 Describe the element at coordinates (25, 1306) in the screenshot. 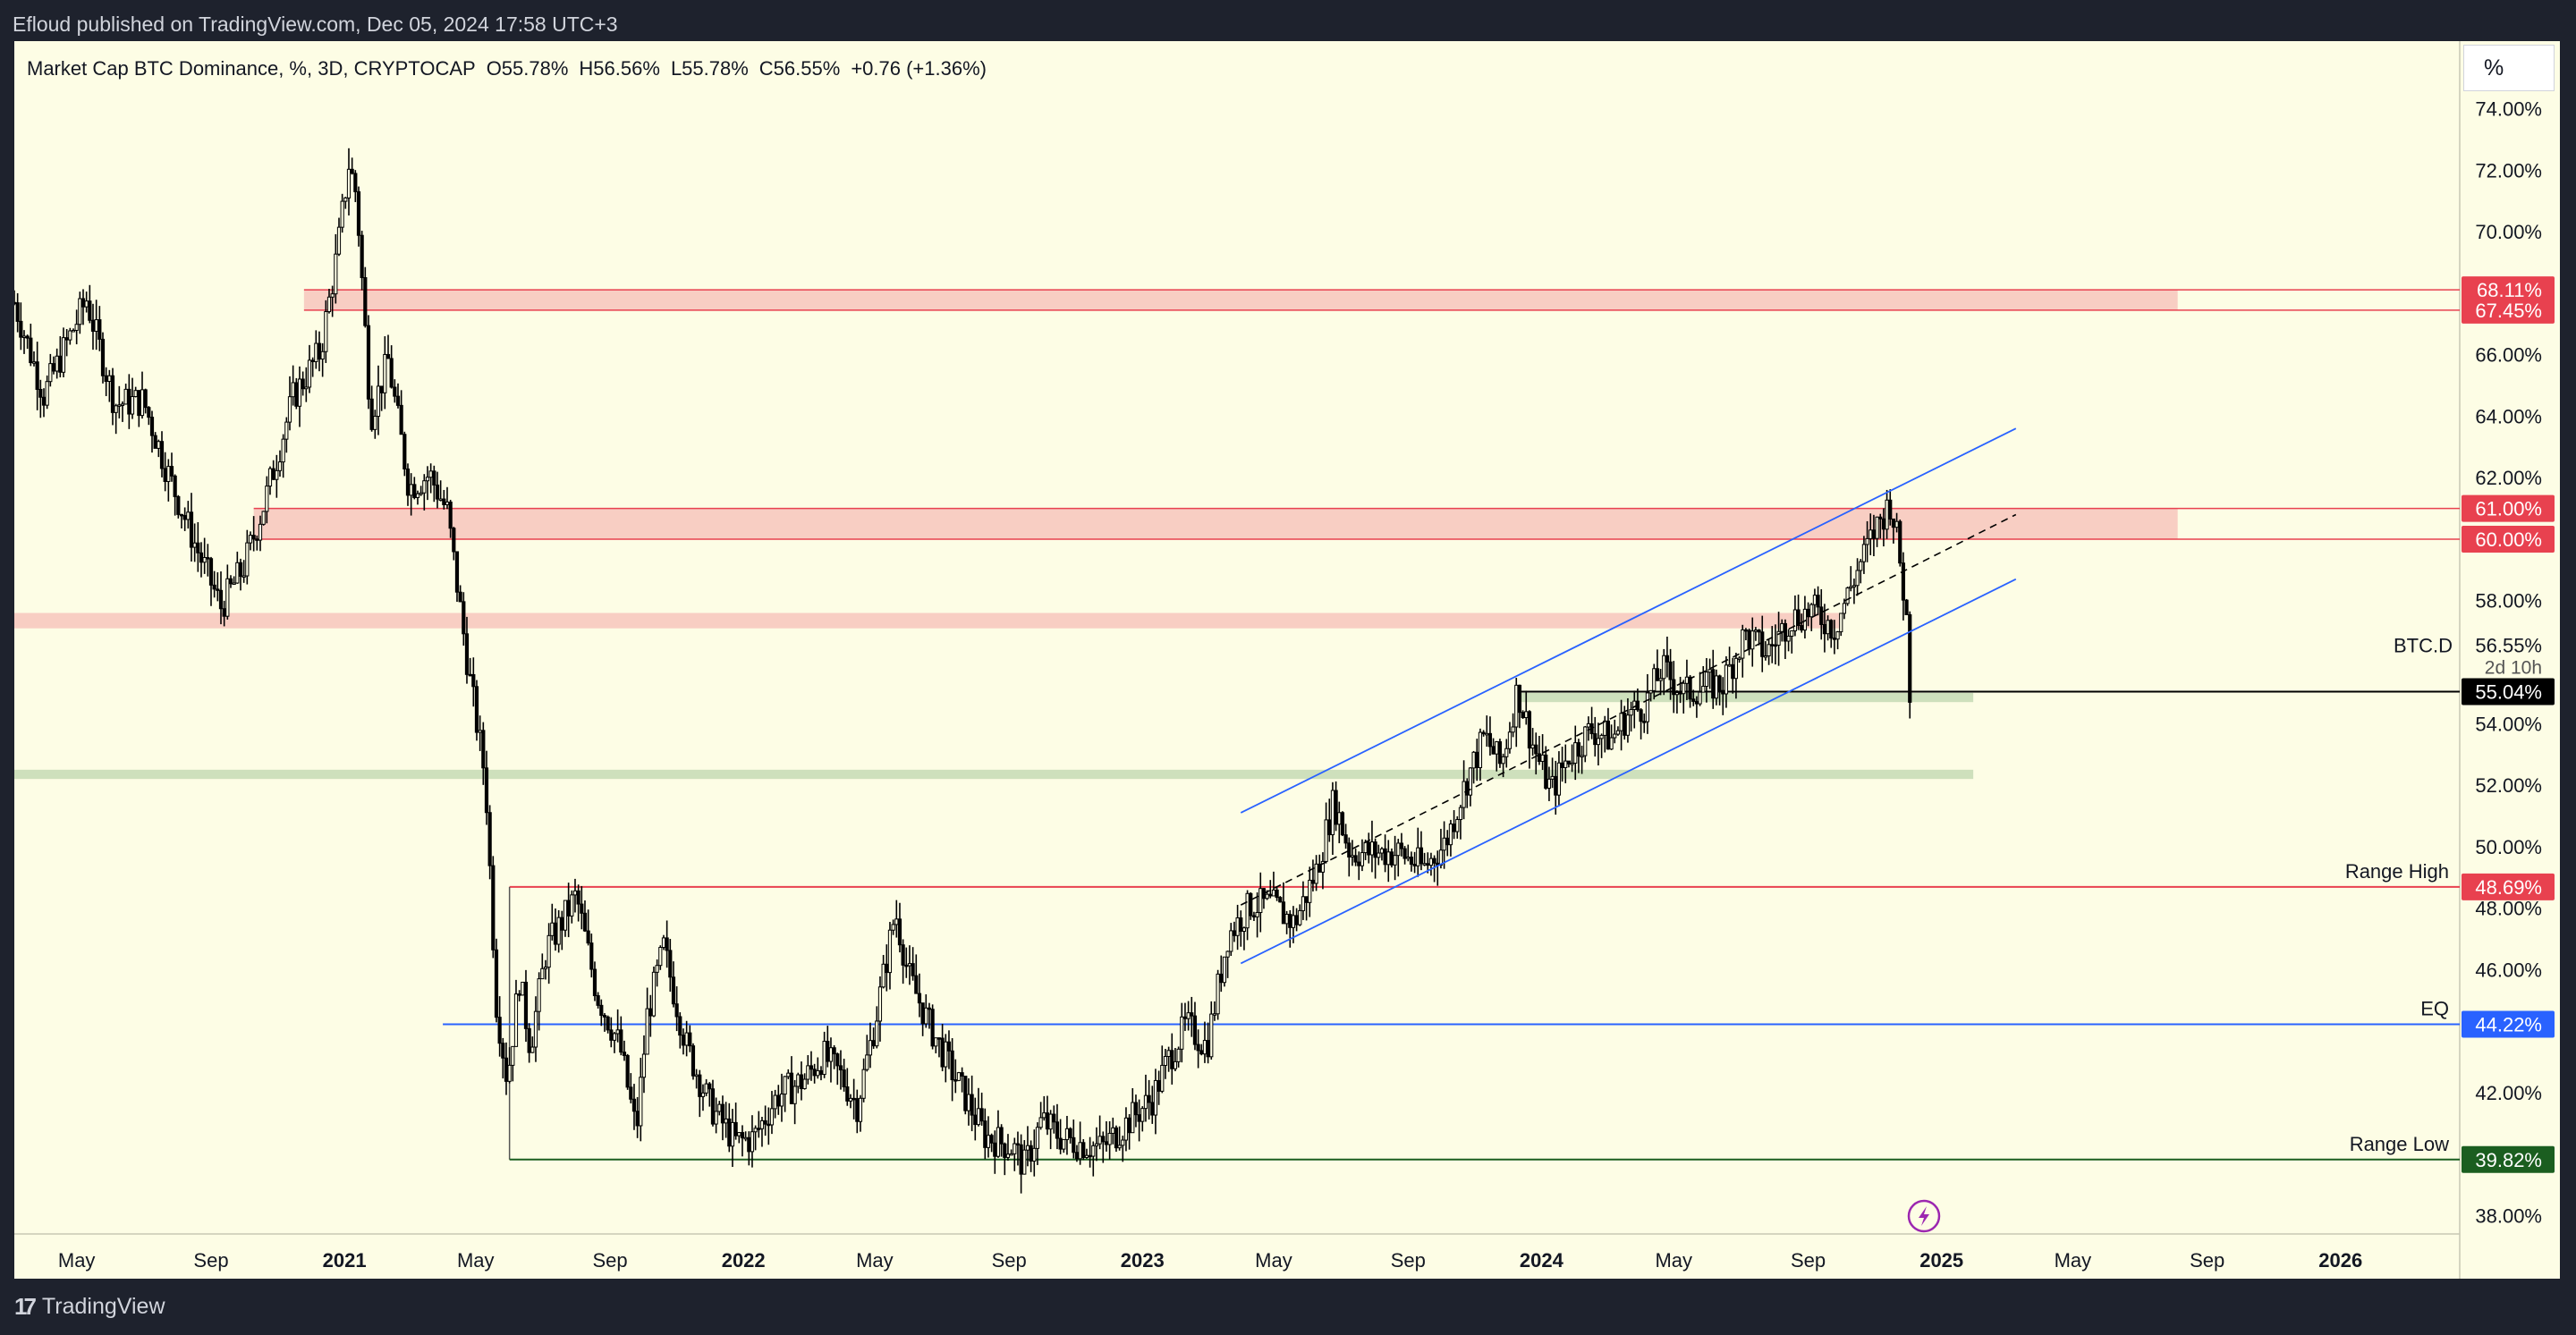

I see `tradingview-logo-icon: 17` at that location.